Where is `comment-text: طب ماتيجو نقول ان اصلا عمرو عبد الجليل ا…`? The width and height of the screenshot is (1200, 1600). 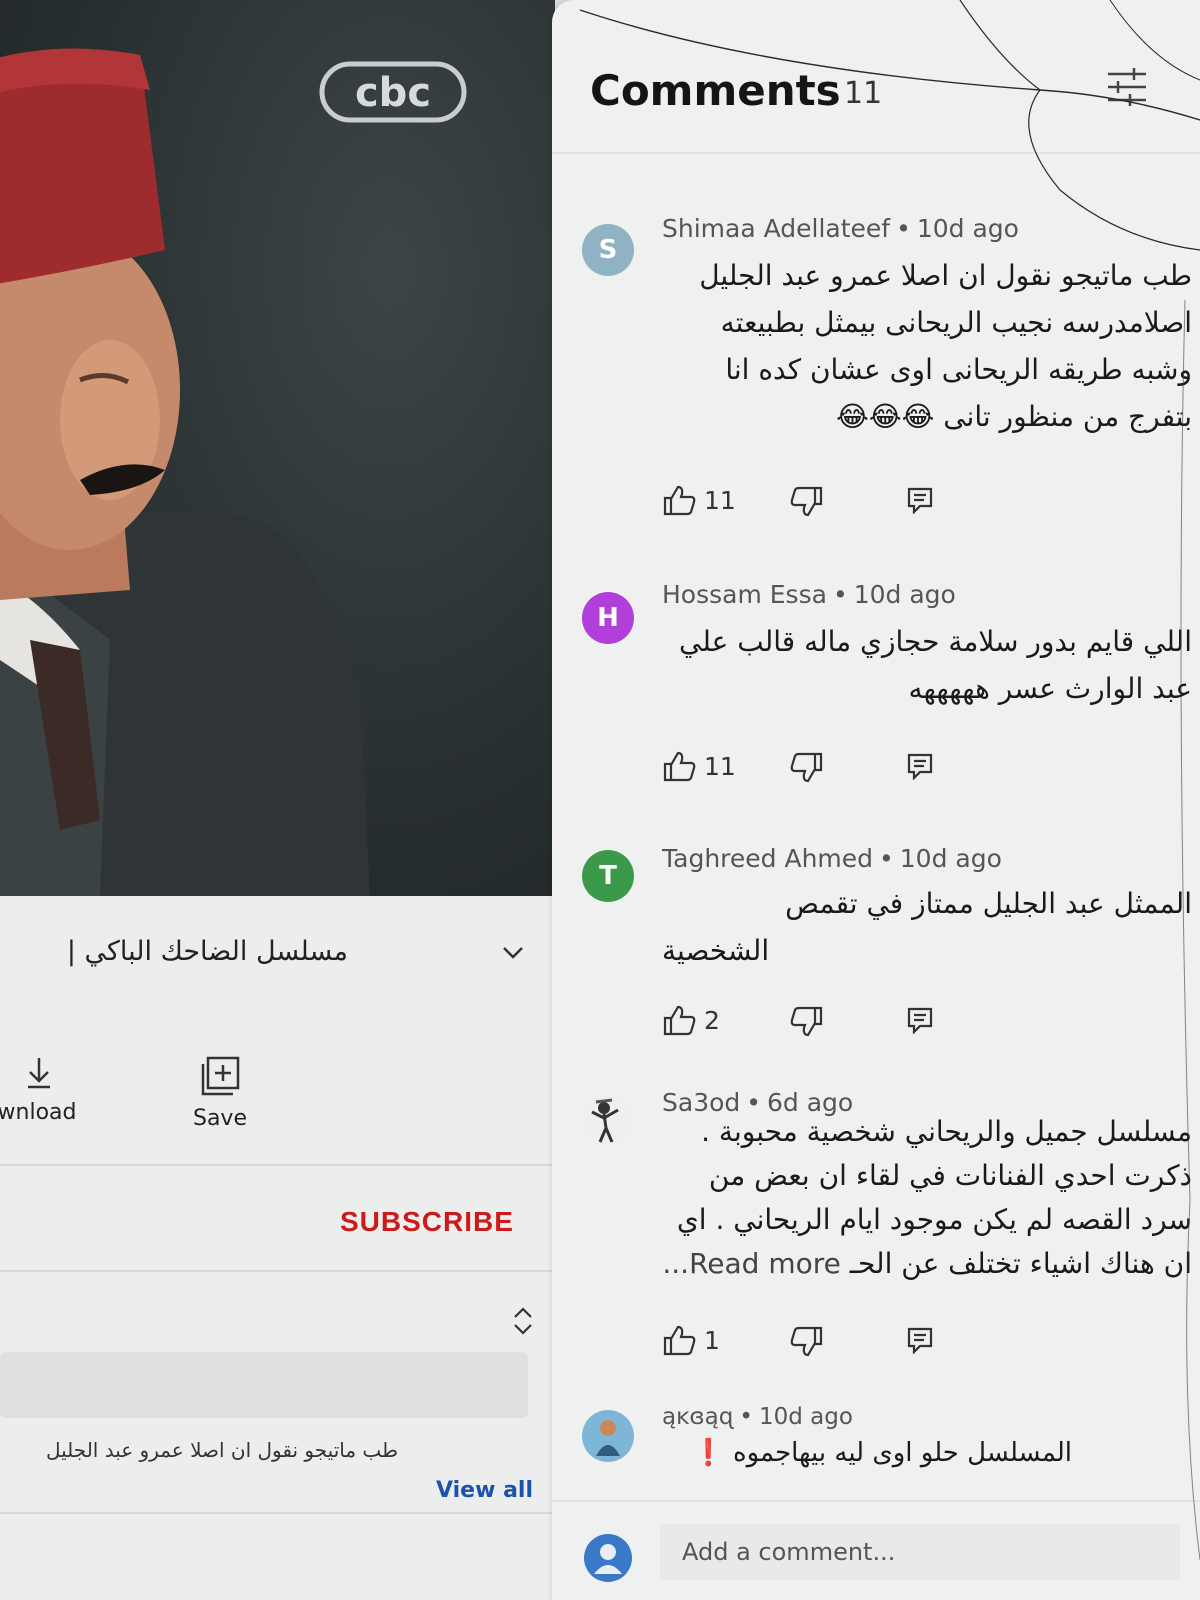
comment-text: طب ماتيجو نقول ان اصلا عمرو عبد الجليل ا… is located at coordinates (927, 346).